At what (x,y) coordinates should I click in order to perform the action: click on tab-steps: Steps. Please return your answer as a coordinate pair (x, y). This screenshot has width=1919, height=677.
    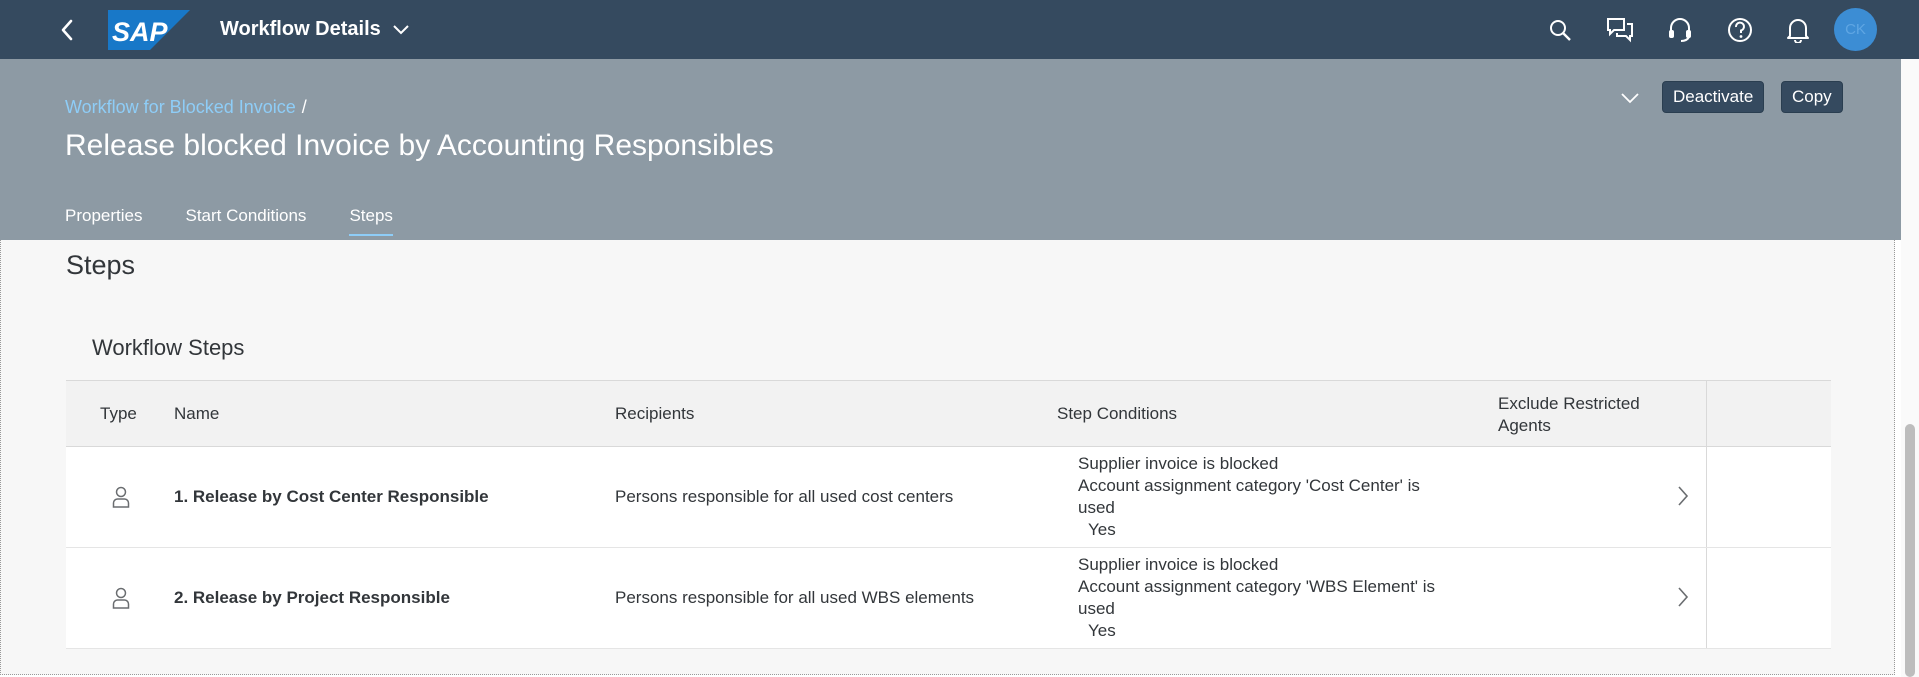
    Looking at the image, I should click on (371, 221).